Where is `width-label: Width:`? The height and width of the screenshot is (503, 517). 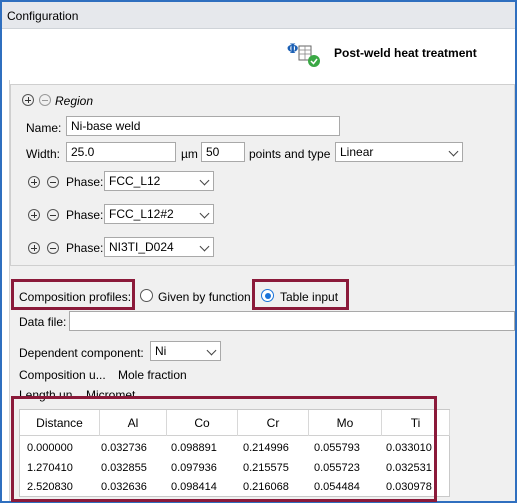 width-label: Width: is located at coordinates (43, 154).